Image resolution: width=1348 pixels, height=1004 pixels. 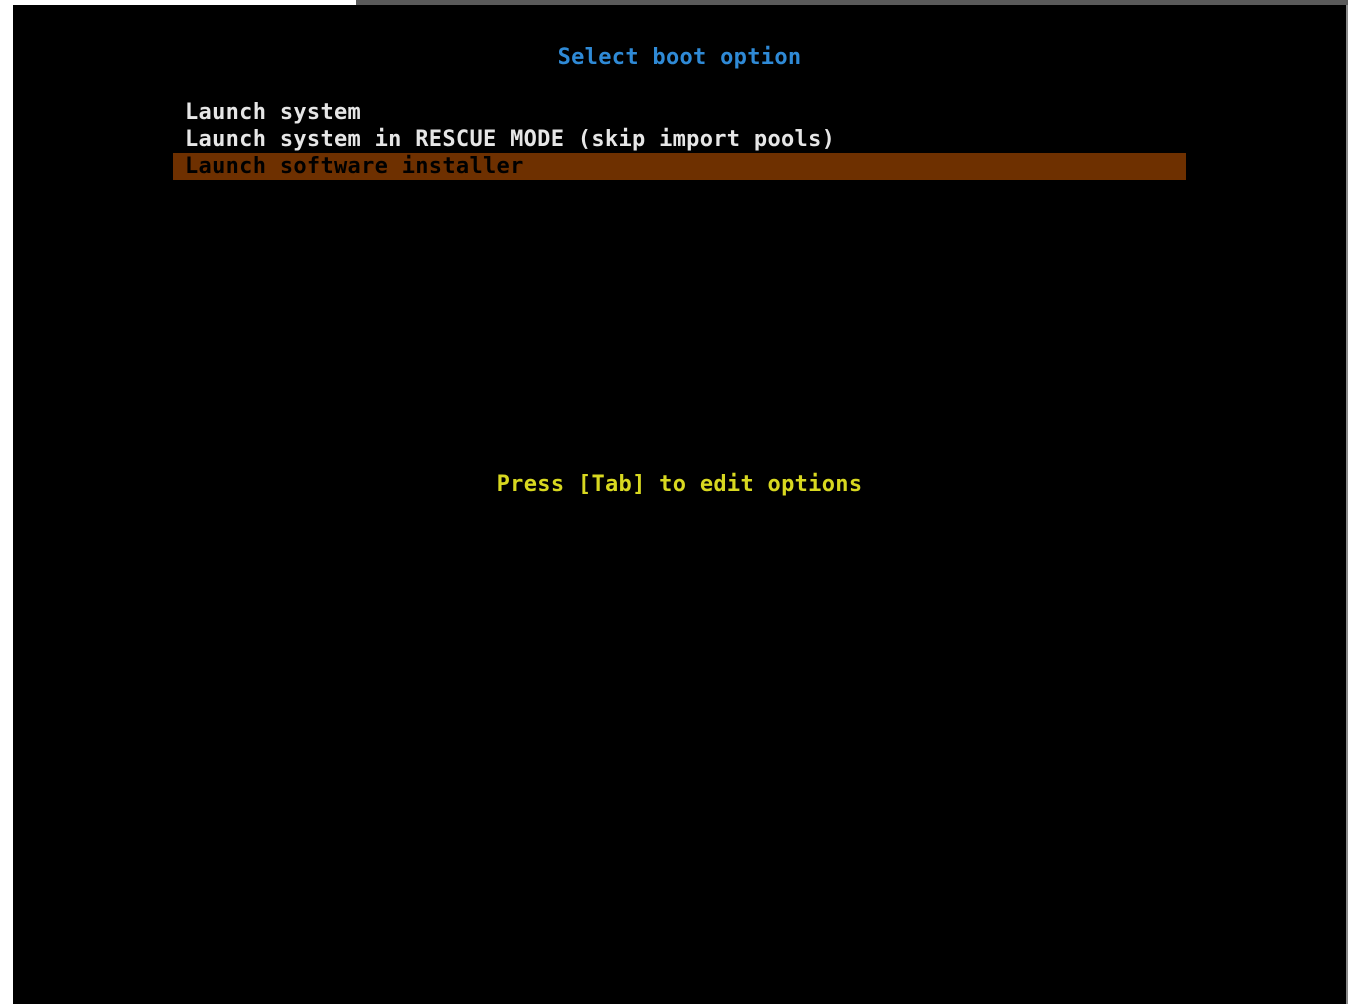 What do you see at coordinates (679, 166) in the screenshot?
I see `boot-option-software-installer: Launch software installer` at bounding box center [679, 166].